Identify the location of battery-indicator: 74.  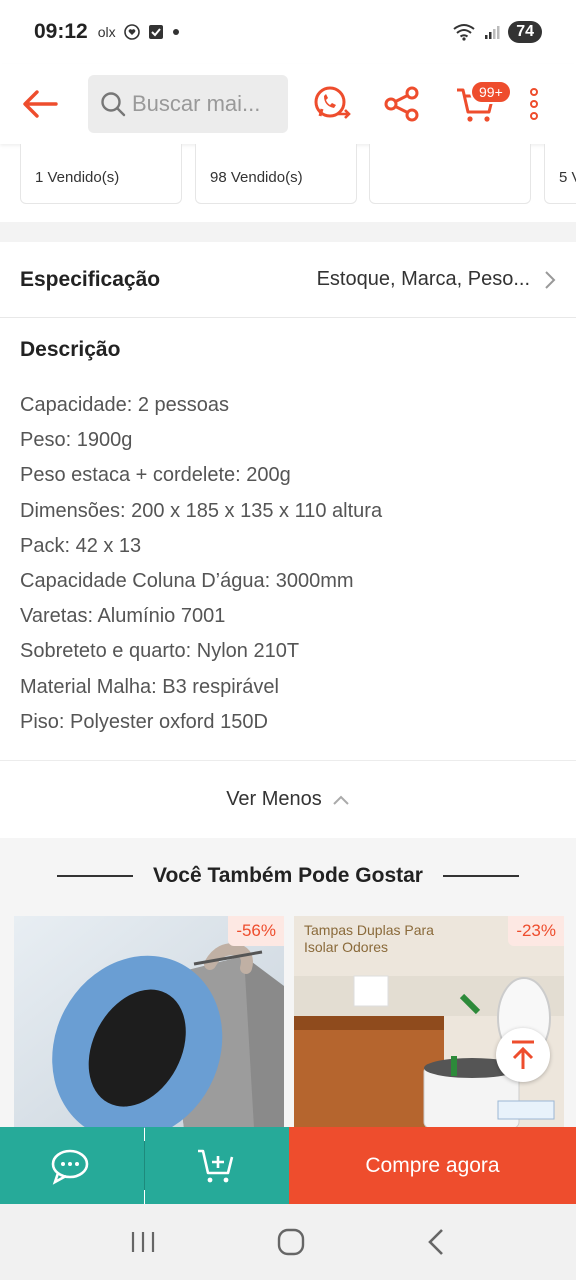
(525, 32).